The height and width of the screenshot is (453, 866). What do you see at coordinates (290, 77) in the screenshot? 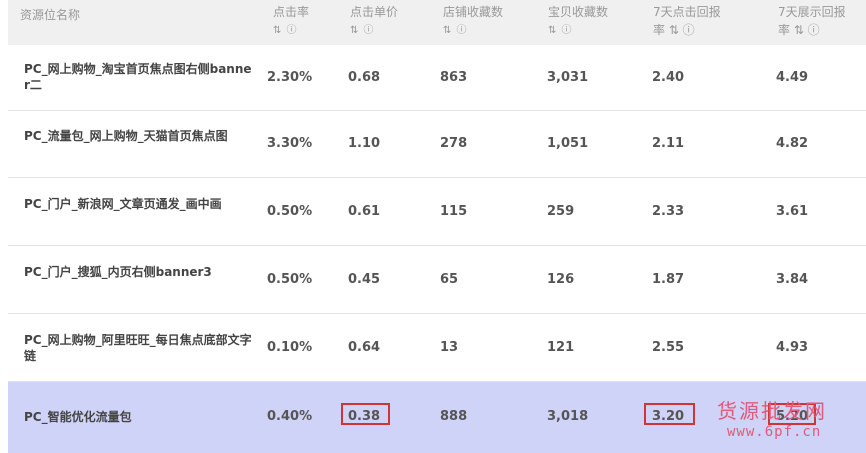
I see `ctr-value: 2.30%` at bounding box center [290, 77].